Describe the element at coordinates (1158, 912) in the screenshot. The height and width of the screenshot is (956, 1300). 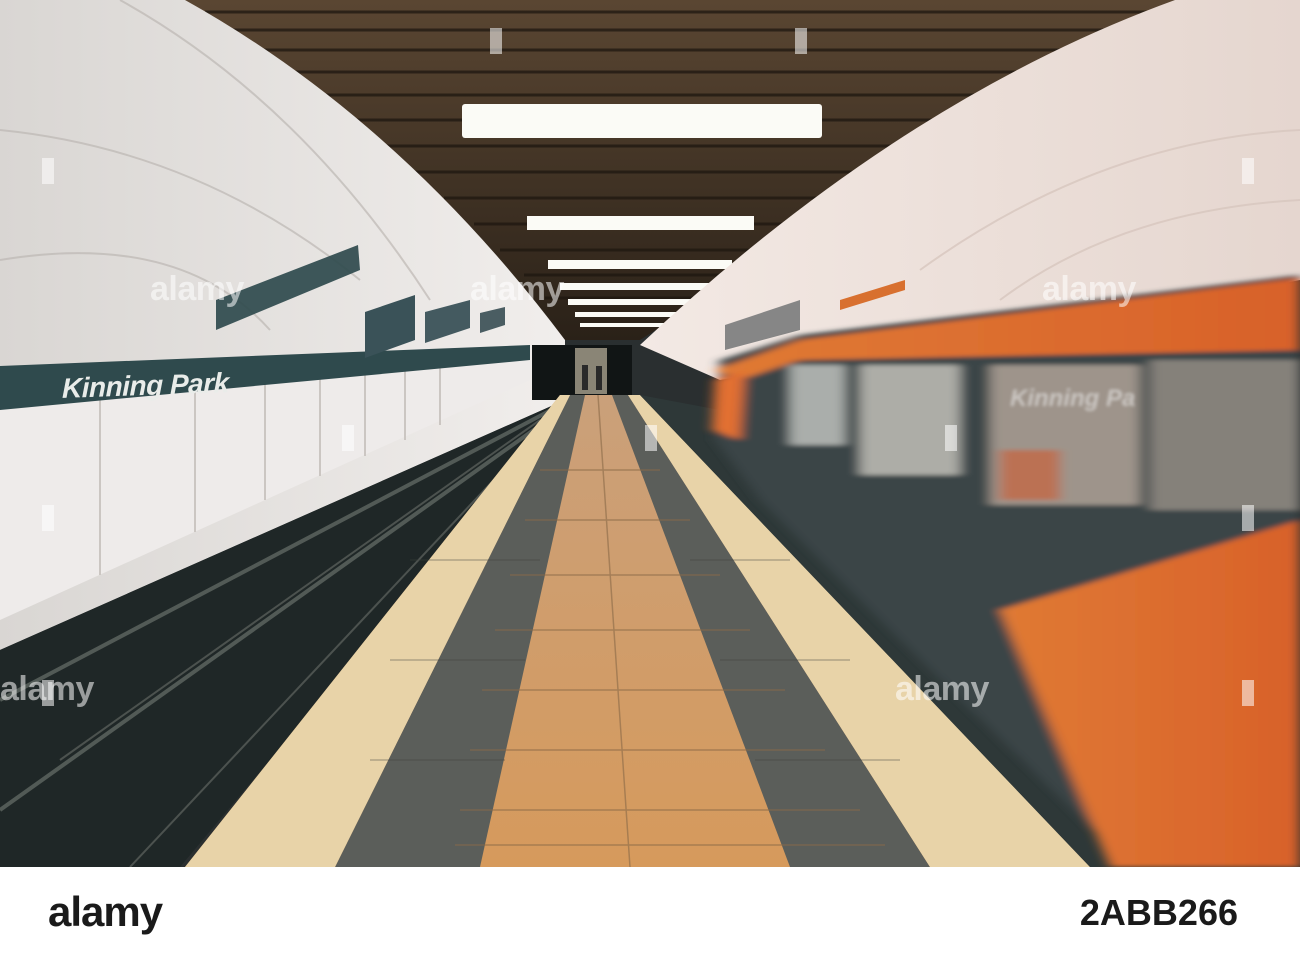
I see `footer-image-id: 2ABB266` at that location.